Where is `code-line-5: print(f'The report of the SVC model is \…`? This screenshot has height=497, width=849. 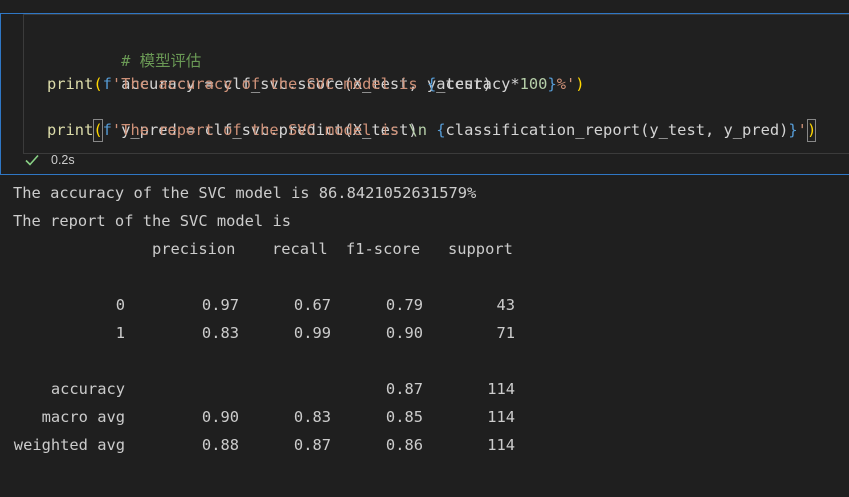 code-line-5: print(f'The report of the SVC model is \… is located at coordinates (432, 130).